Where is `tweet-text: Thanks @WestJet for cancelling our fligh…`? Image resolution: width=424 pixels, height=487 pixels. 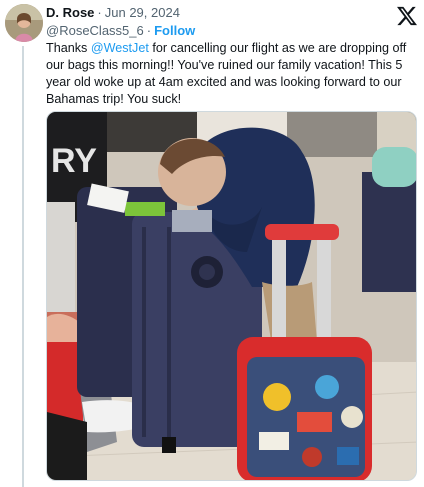 tweet-text: Thanks @WestJet for cancelling our fligh… is located at coordinates (226, 73).